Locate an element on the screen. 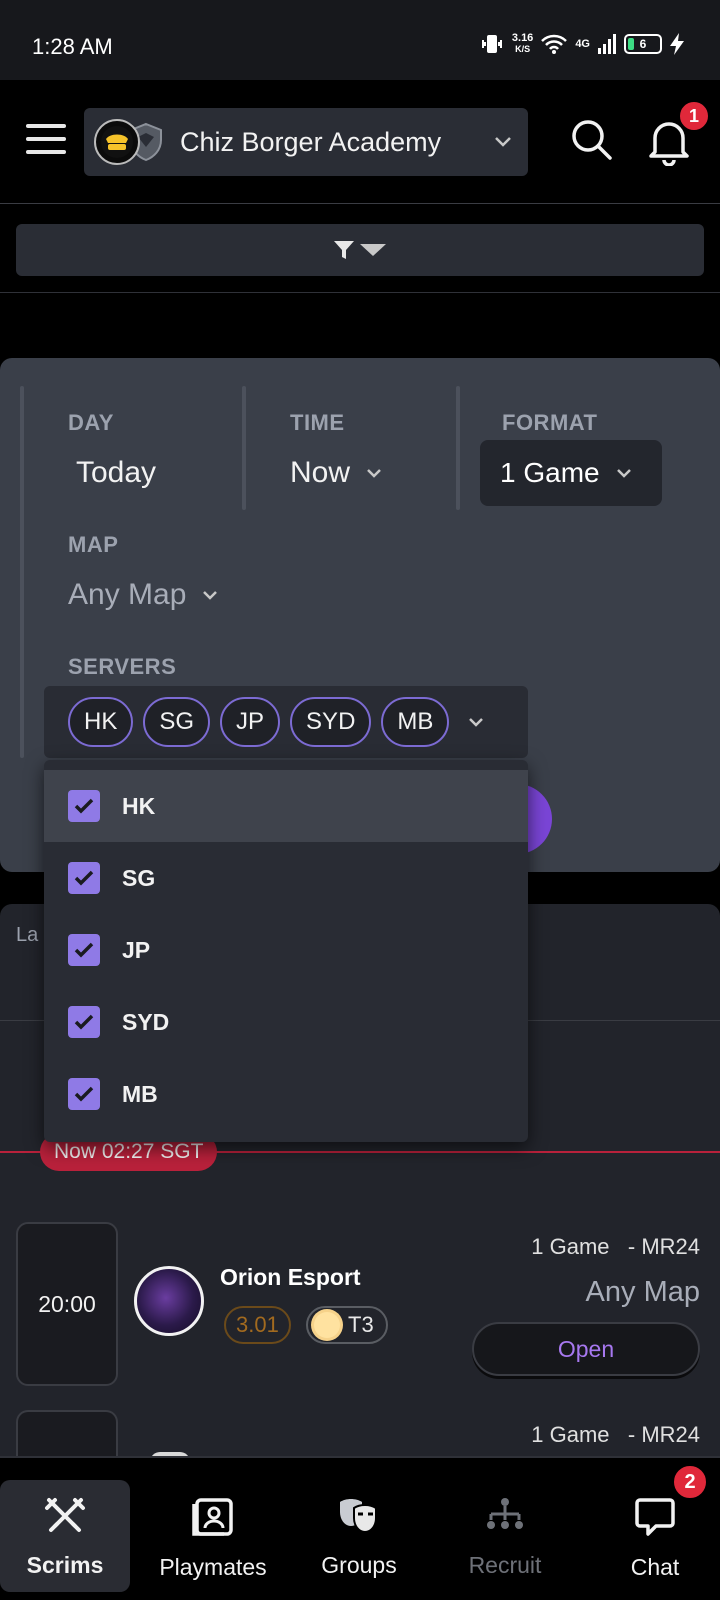 This screenshot has width=720, height=1600. net-speed-unit: K/S is located at coordinates (523, 49).